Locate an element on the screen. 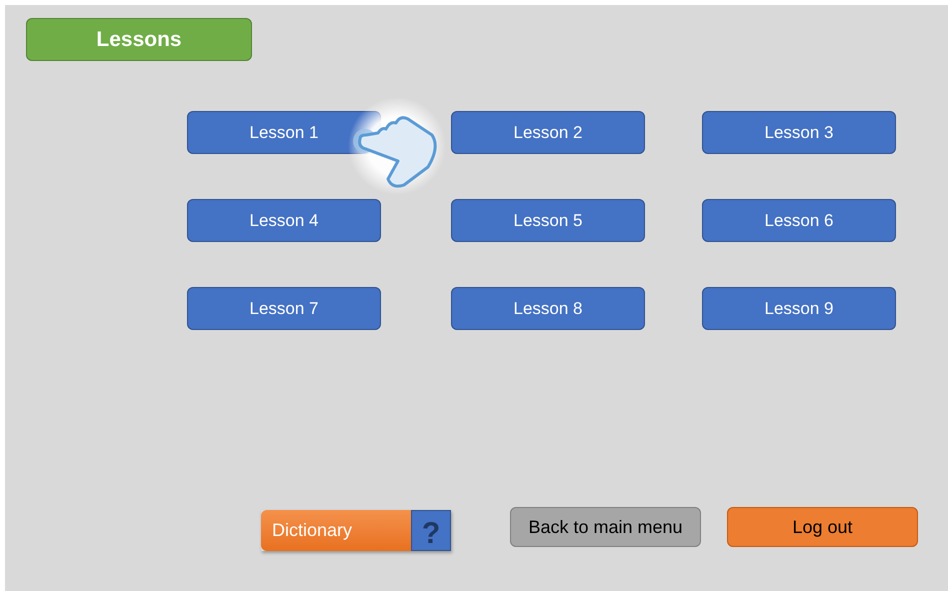 Image resolution: width=948 pixels, height=591 pixels. lesson-button: Lesson 8 is located at coordinates (548, 308).